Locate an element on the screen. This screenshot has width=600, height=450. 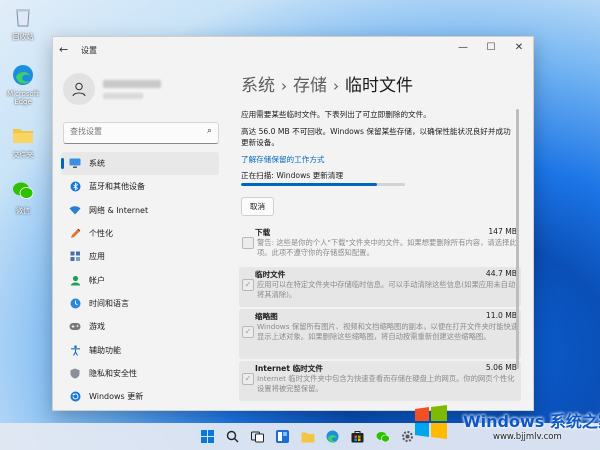
item-title: 缩略图 is located at coordinates (266, 316).